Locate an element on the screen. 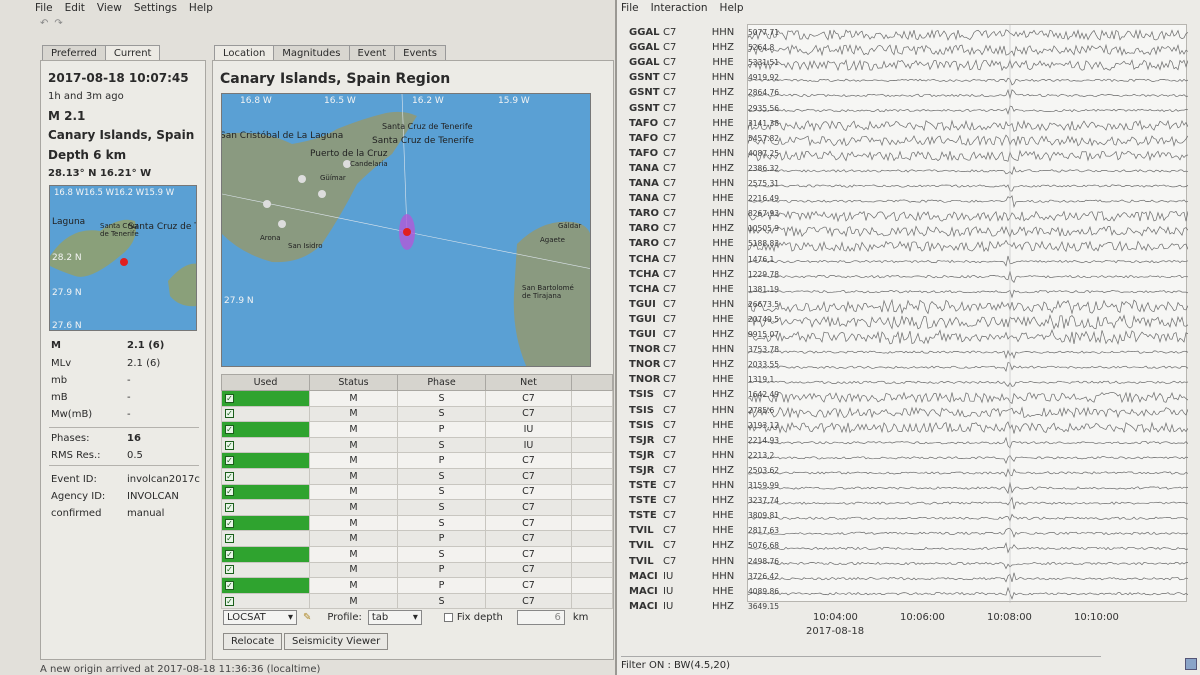 The height and width of the screenshot is (675, 1200). trace-label-row: TCHA C7 HHZ is located at coordinates (681, 274).